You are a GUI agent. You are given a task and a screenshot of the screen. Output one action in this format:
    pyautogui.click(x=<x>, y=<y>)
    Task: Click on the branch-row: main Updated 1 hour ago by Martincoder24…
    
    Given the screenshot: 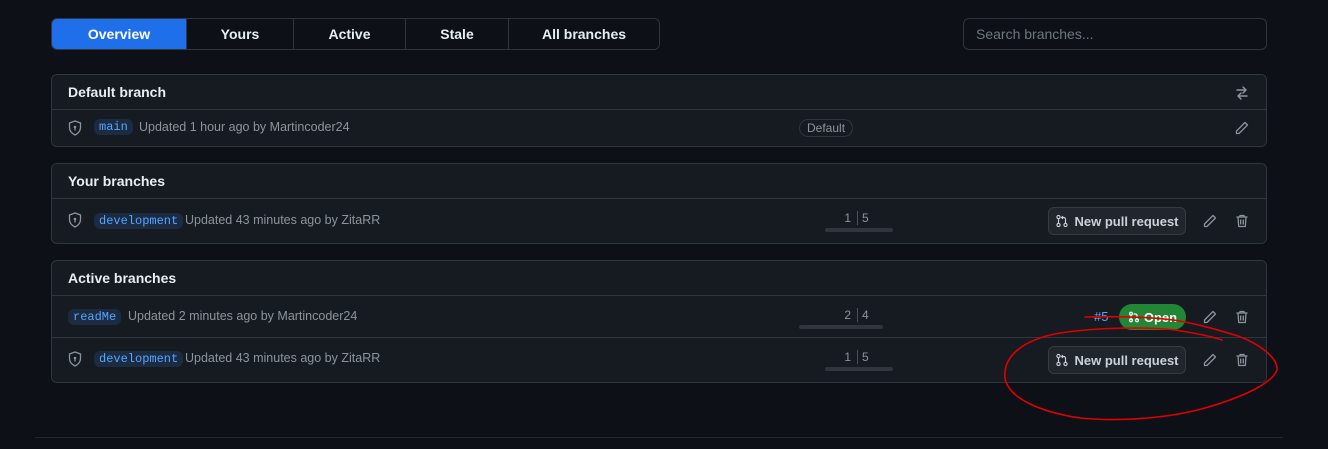 What is the action you would take?
    pyautogui.click(x=659, y=128)
    